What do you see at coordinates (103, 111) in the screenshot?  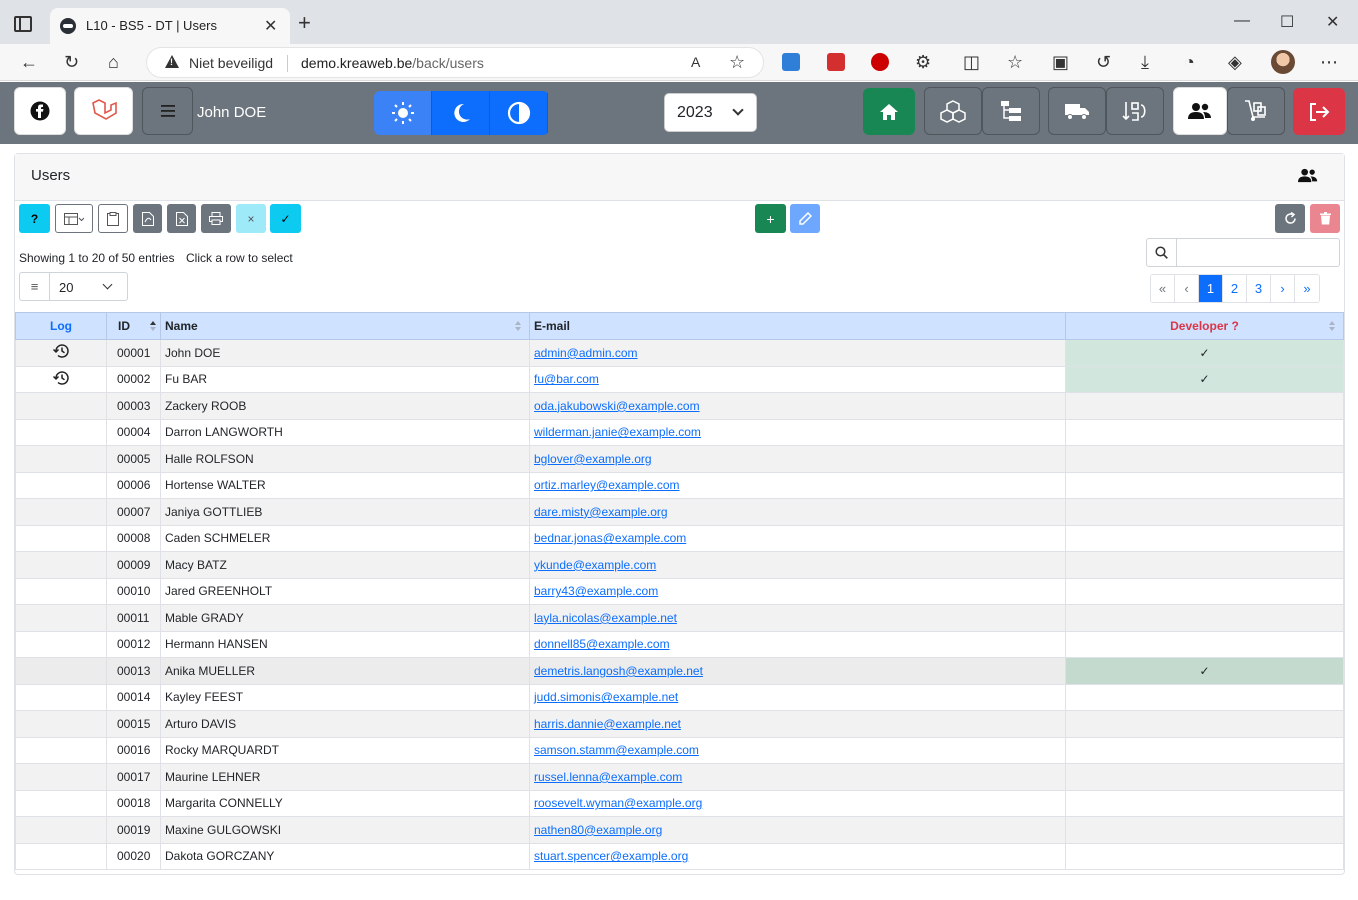 I see `laravel-button` at bounding box center [103, 111].